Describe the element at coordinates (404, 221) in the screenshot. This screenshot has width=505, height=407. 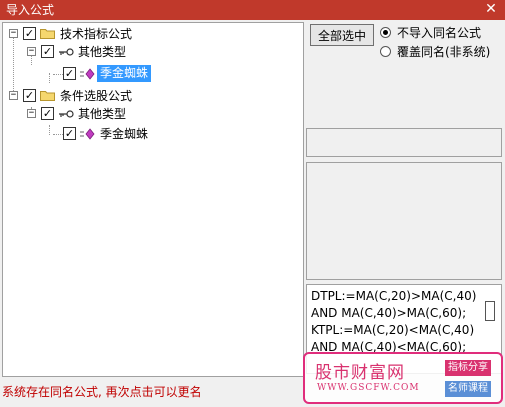
I see `formula-description-panel` at that location.